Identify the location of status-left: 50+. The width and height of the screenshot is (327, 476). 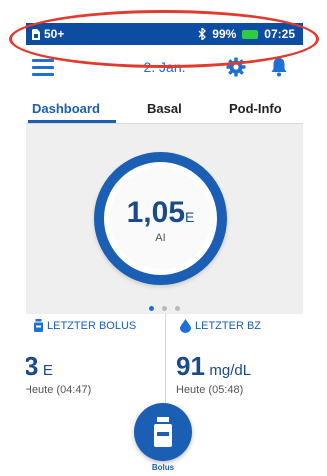
(48, 34).